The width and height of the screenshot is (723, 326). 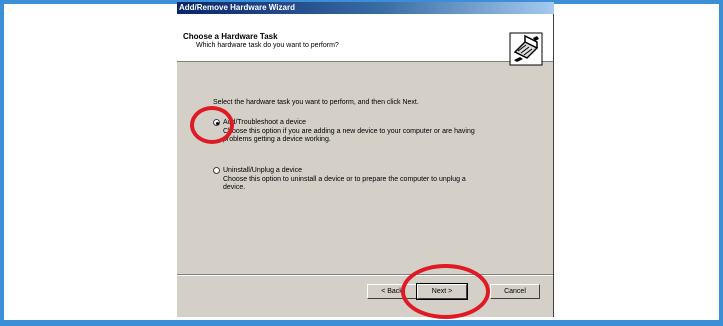 What do you see at coordinates (365, 8) in the screenshot?
I see `window-title: Add/Remove Hardware Wizard` at bounding box center [365, 8].